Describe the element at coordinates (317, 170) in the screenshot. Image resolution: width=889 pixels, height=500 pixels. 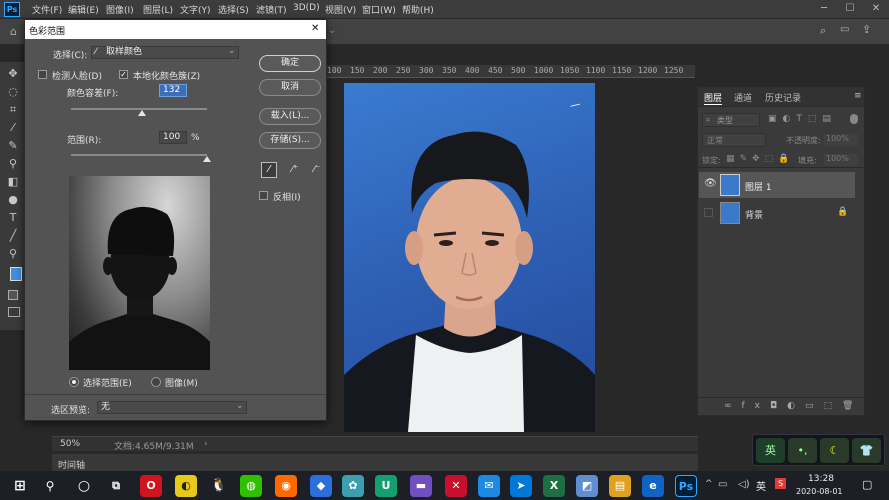
I see `eyedropper-minus-icon: ⁄⁻` at that location.